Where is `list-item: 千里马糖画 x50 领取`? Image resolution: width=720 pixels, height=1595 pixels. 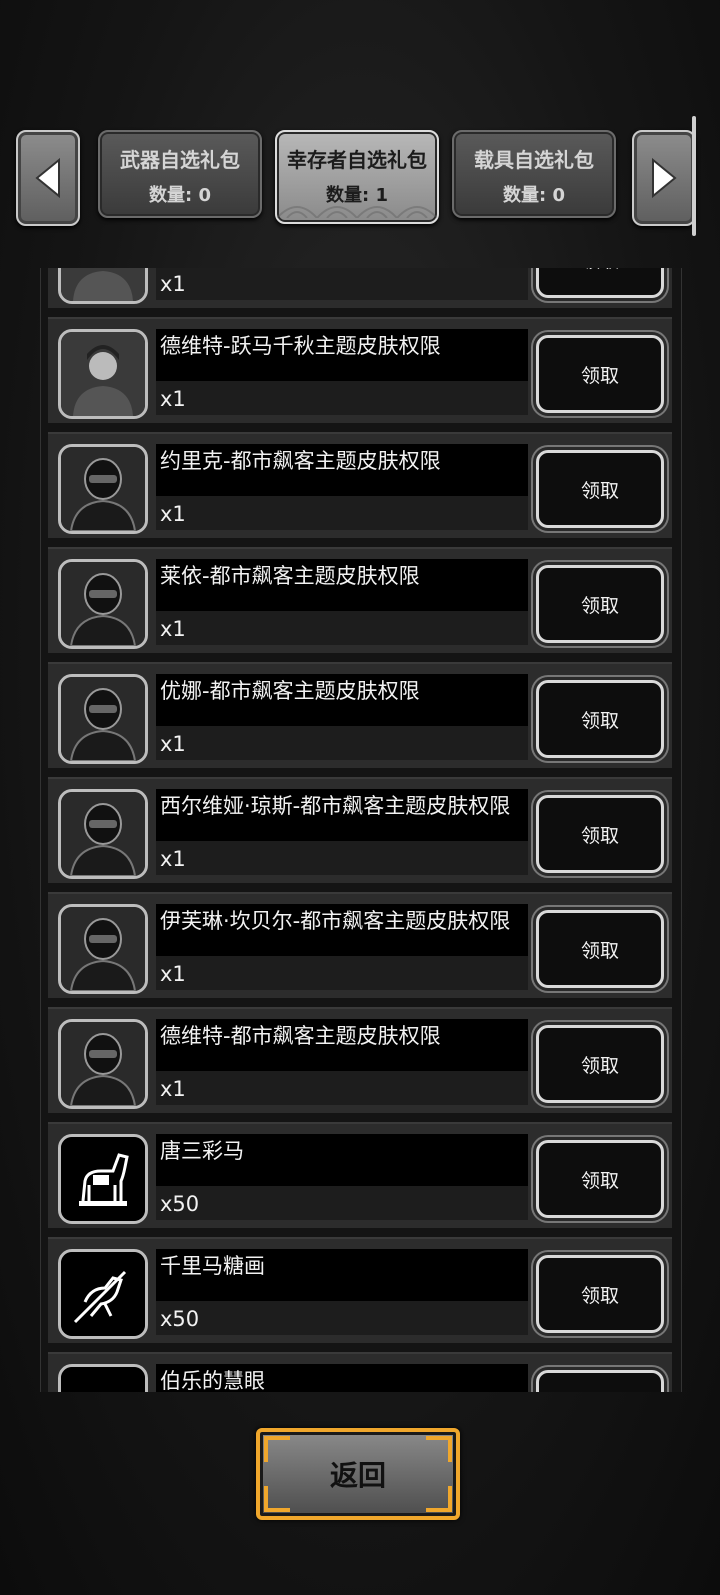
list-item: 千里马糖画 x50 领取 is located at coordinates (360, 1290).